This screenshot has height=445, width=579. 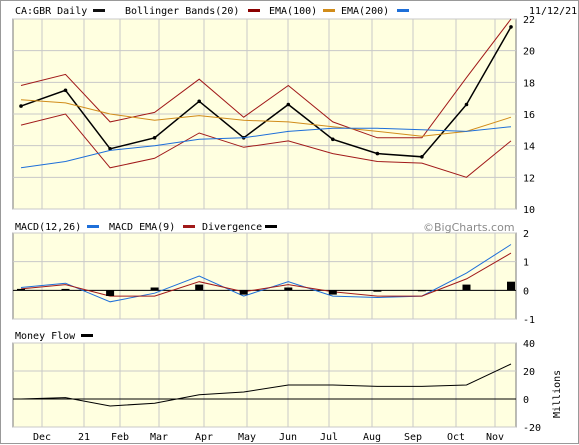 I want to click on money-flow-y-ticks: -20 0 20 40, so click(x=532, y=386).